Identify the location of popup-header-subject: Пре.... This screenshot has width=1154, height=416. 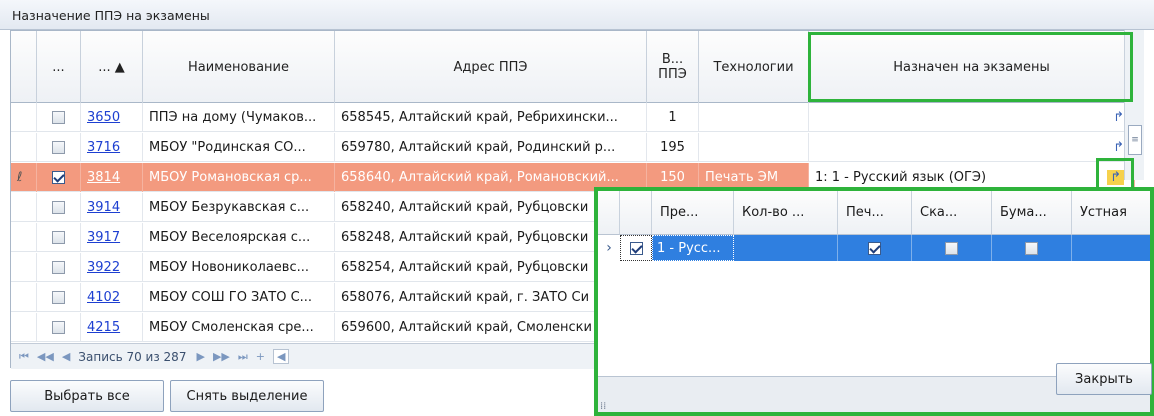
(693, 213).